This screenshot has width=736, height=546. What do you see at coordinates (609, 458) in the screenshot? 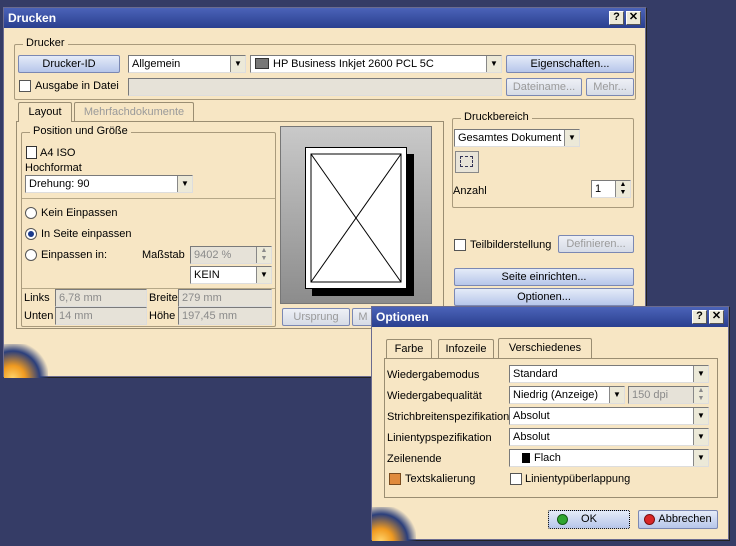
I see `line-cap-select: Flach ▼` at bounding box center [609, 458].